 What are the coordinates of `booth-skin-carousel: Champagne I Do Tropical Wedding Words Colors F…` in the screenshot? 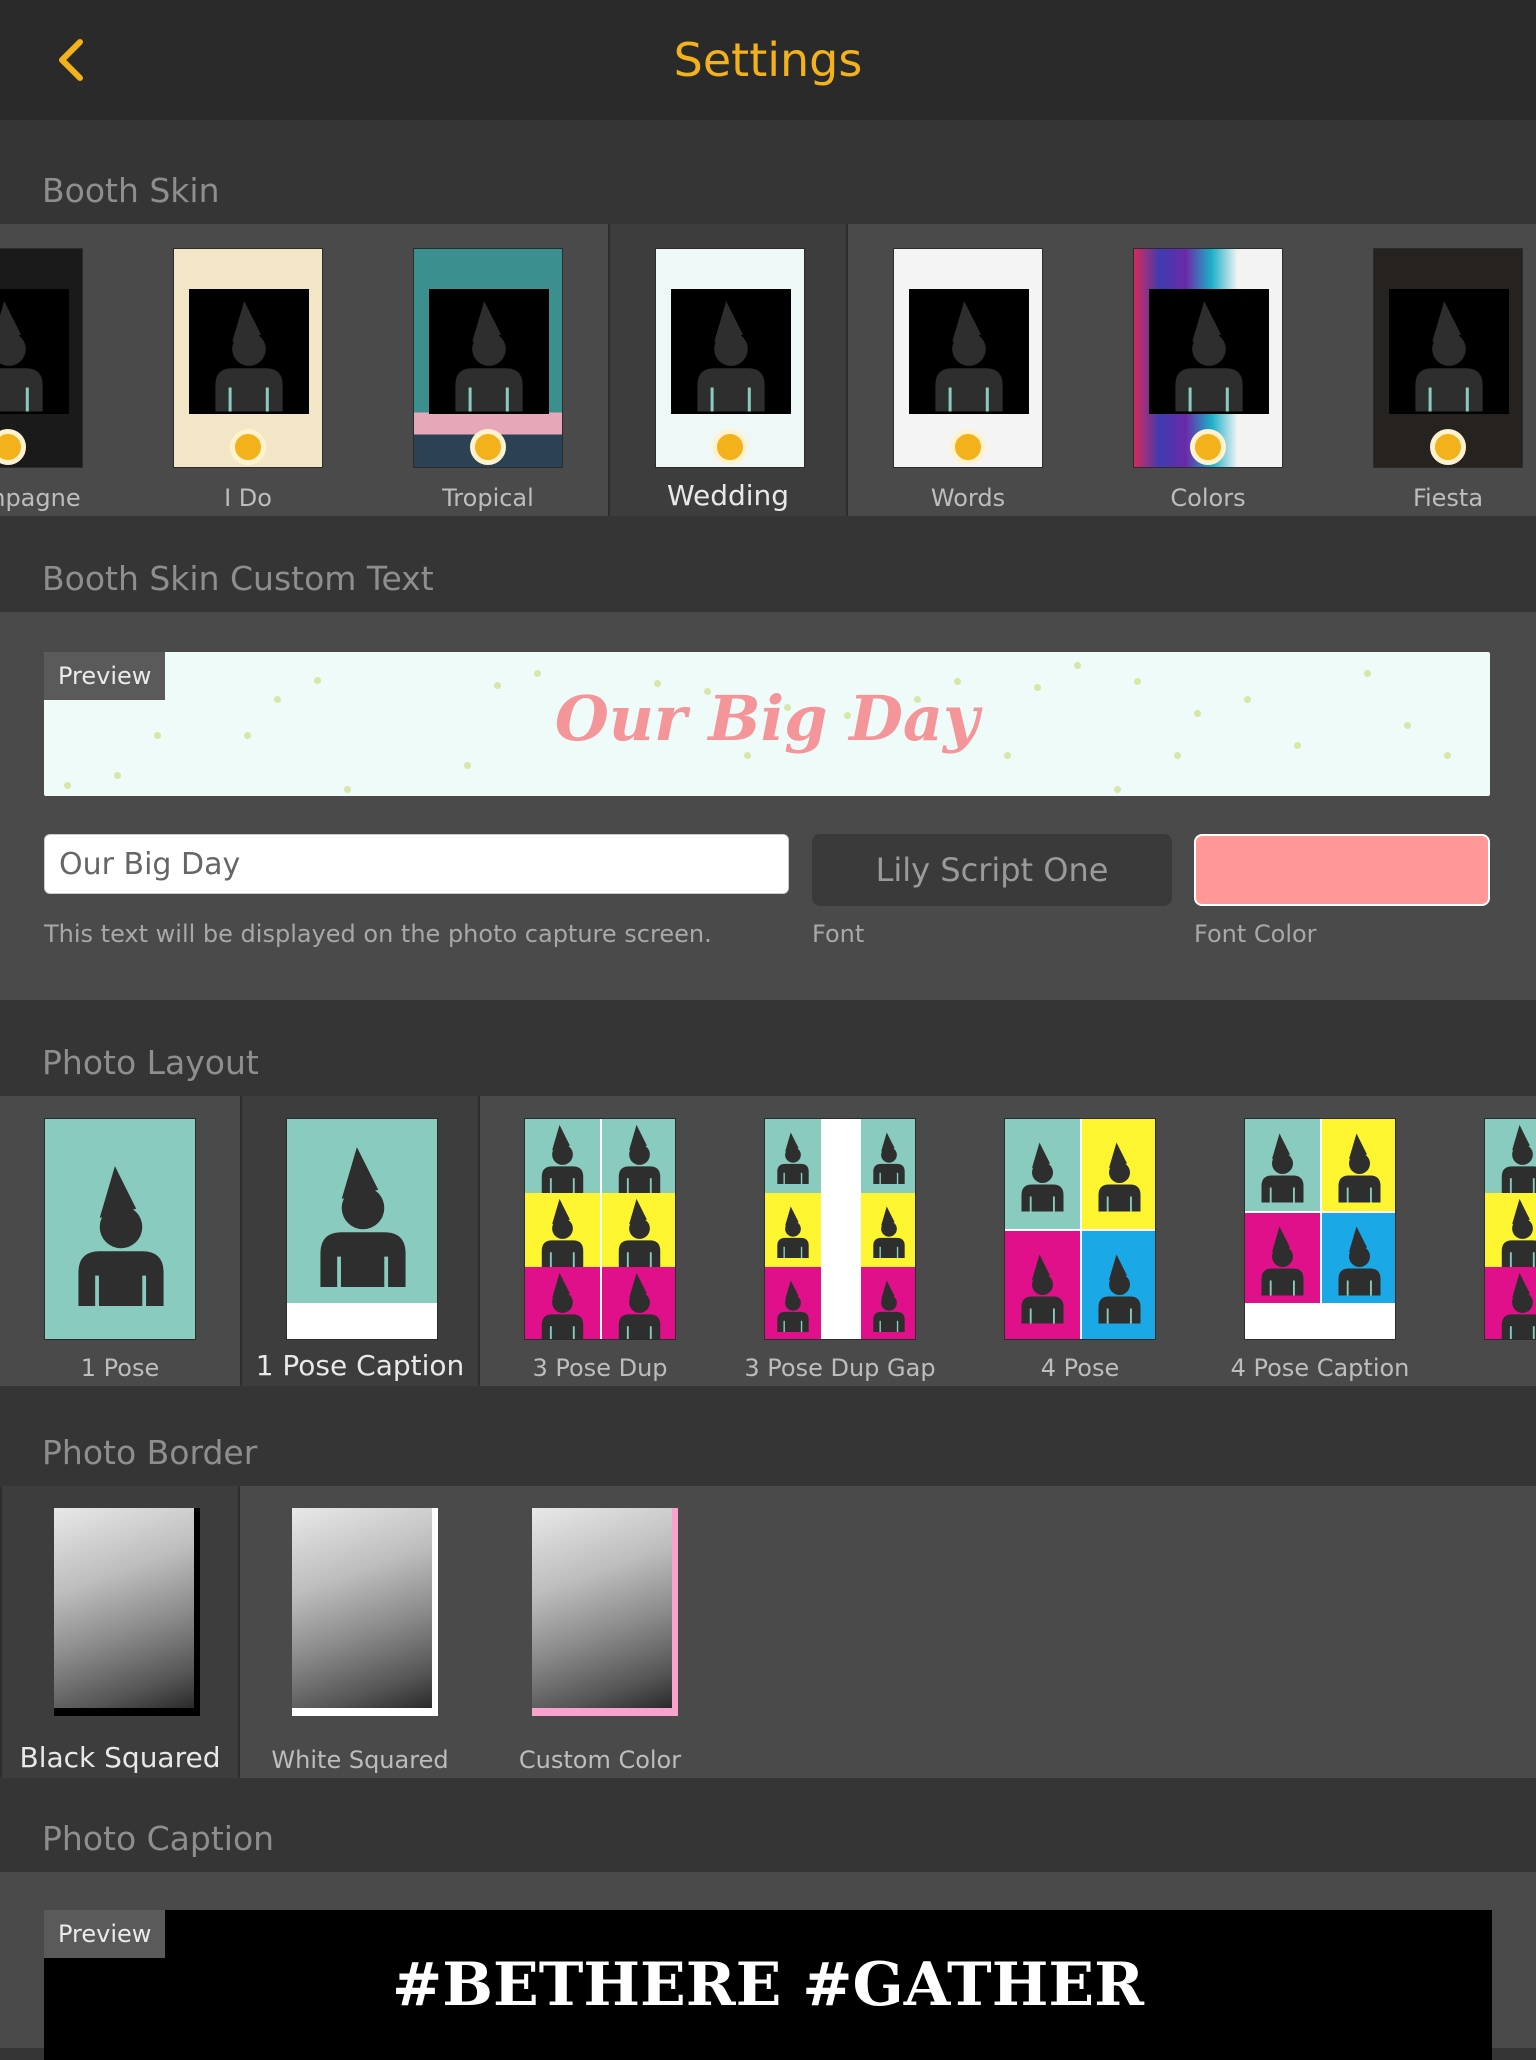 It's located at (768, 370).